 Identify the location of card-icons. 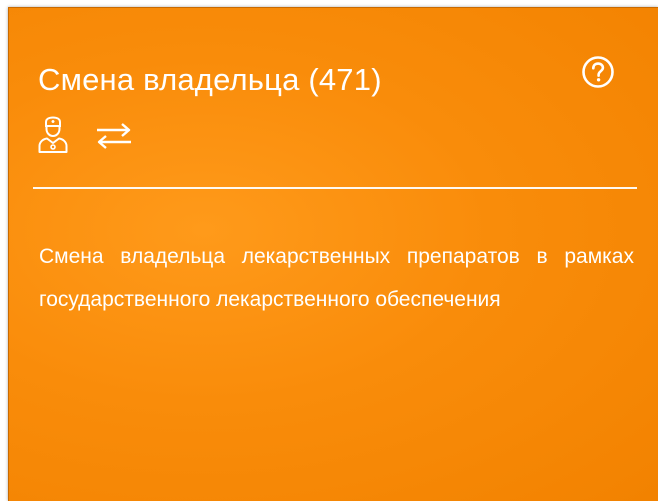
(85, 135).